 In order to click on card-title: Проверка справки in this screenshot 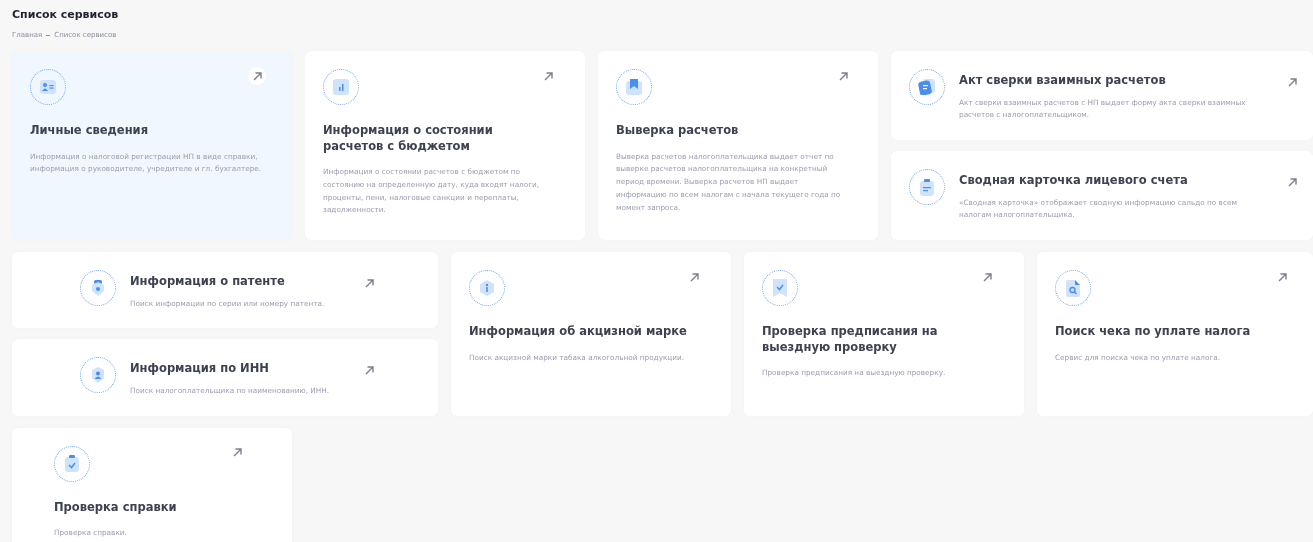, I will do `click(116, 507)`.